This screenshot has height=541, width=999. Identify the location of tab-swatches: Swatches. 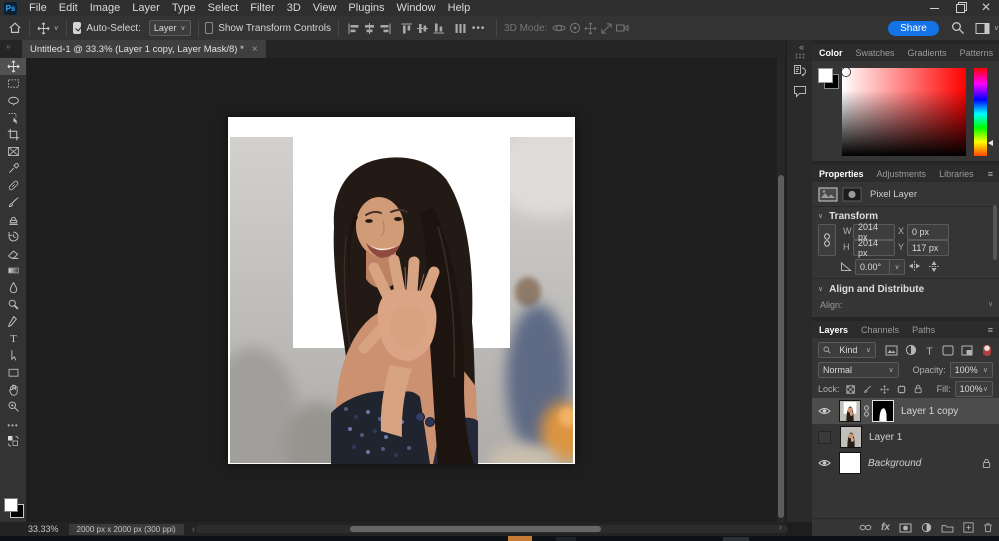
(875, 53).